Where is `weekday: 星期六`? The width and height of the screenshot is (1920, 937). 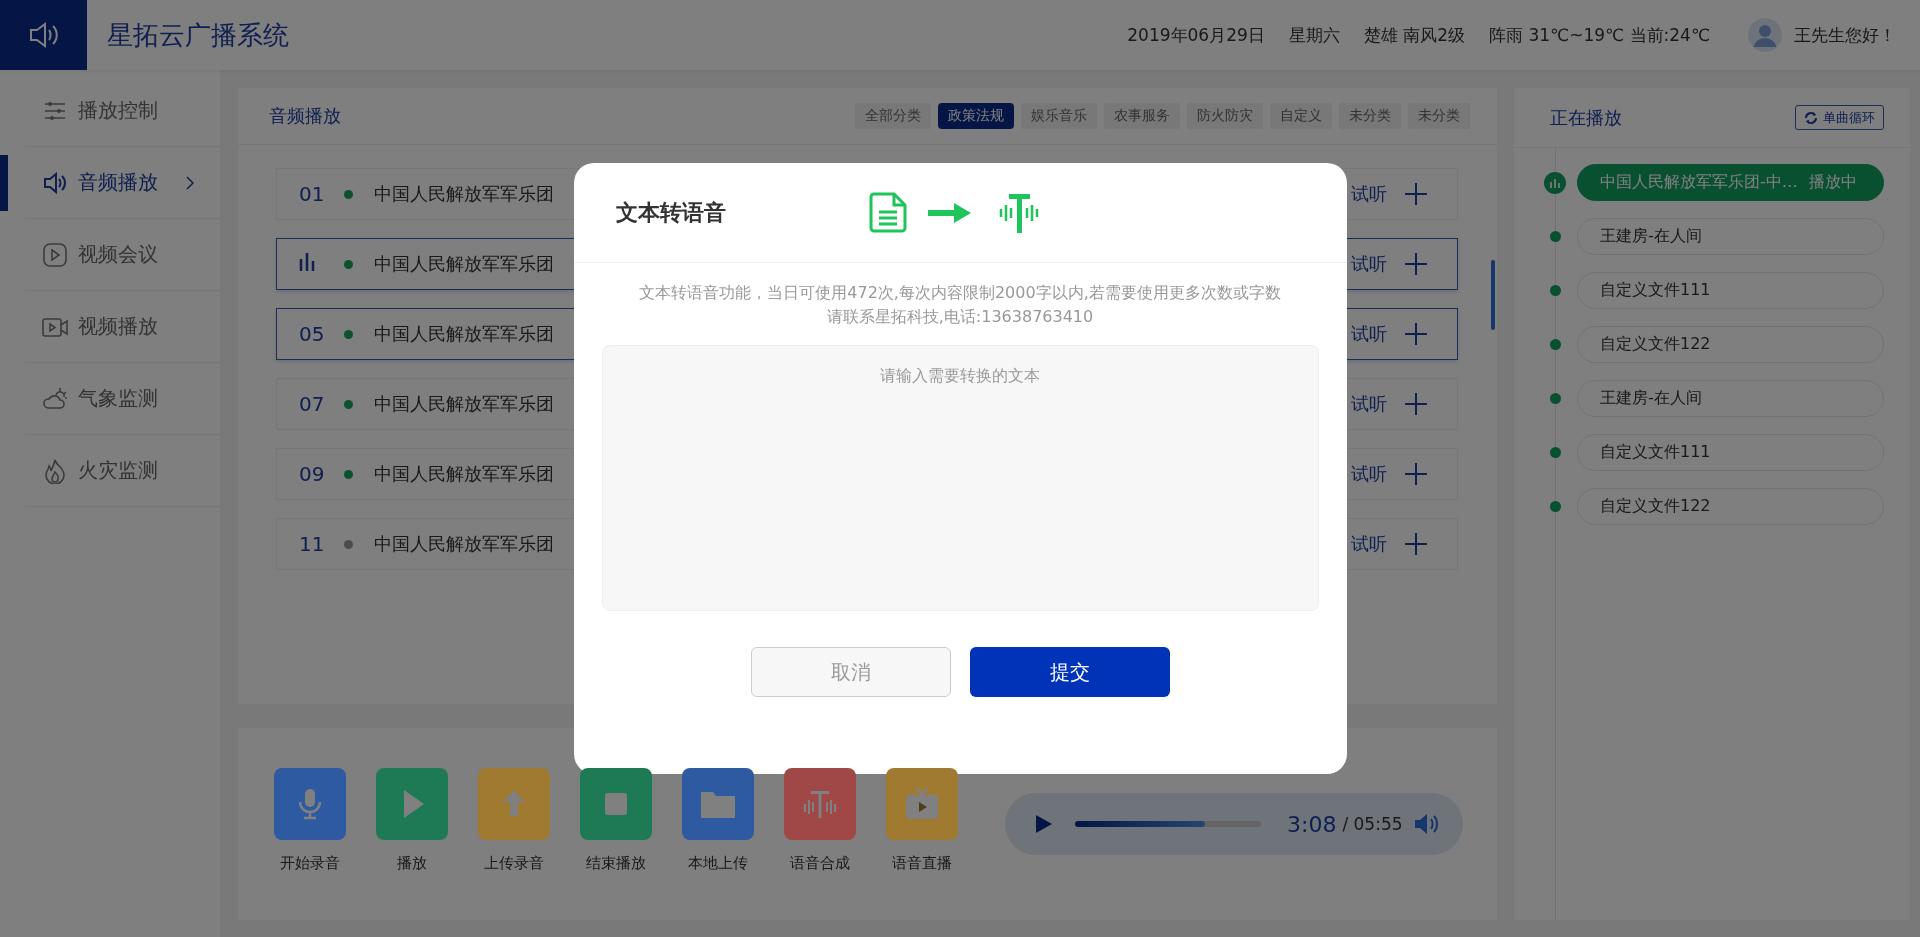 weekday: 星期六 is located at coordinates (1314, 35).